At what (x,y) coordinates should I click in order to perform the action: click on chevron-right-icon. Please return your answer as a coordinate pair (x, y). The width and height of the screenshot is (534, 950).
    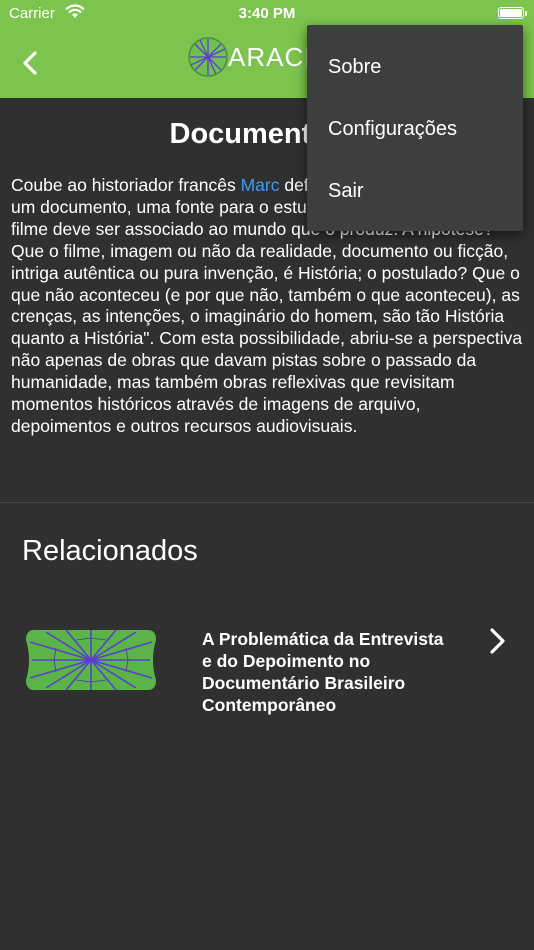
    Looking at the image, I should click on (497, 641).